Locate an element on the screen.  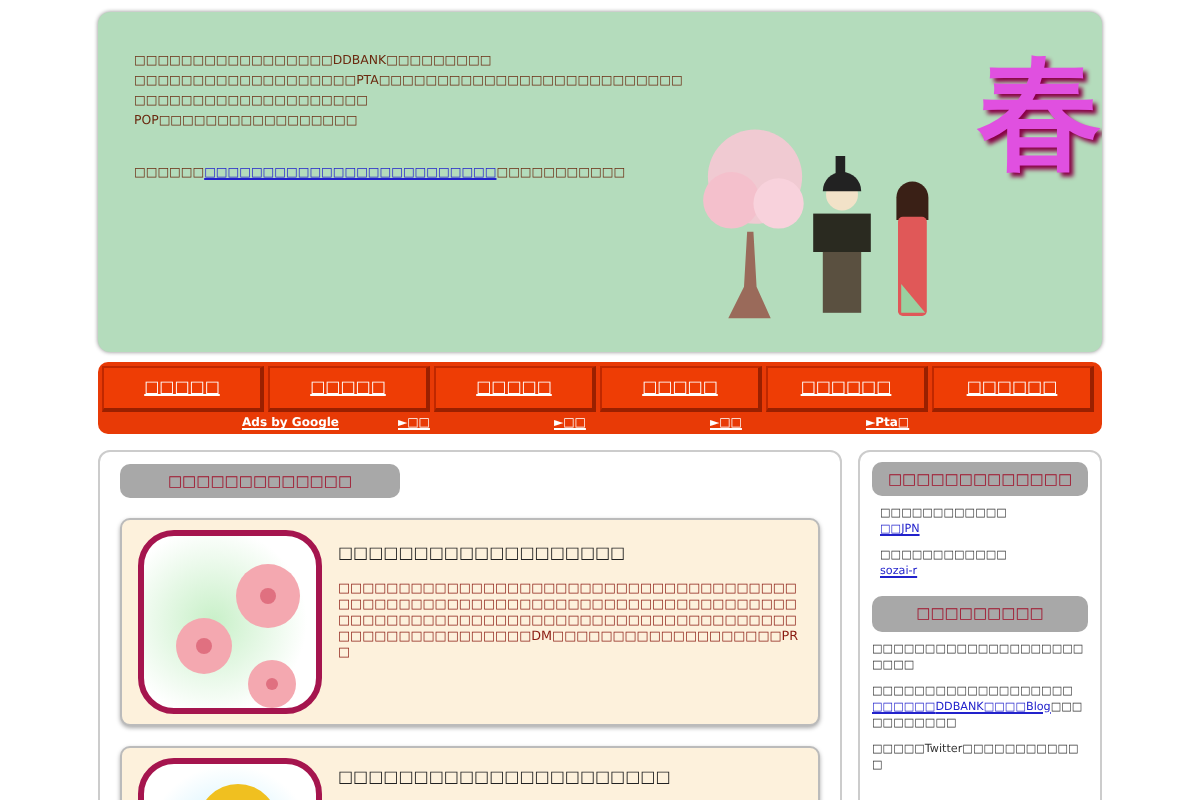
spring-kanji-logo: 春 is located at coordinates (1040, 114).